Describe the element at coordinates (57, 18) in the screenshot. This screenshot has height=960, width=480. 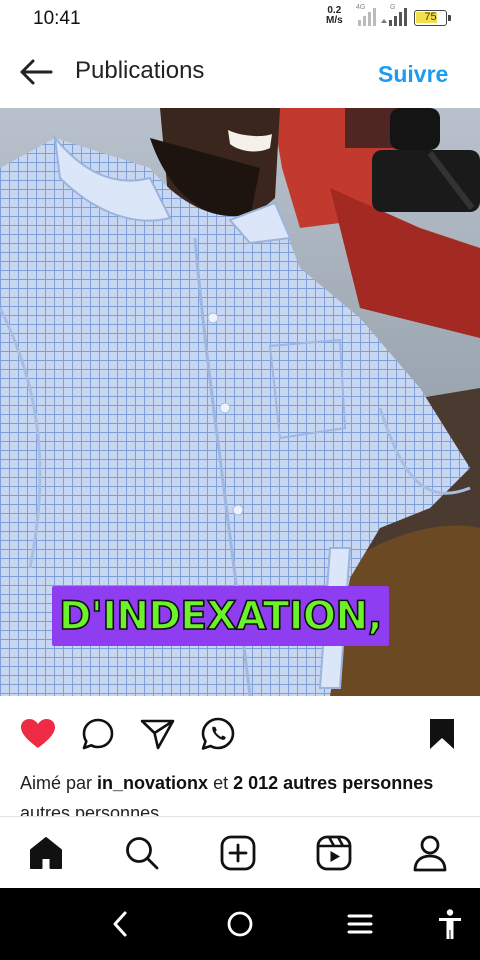
I see `status-time: 10:41` at that location.